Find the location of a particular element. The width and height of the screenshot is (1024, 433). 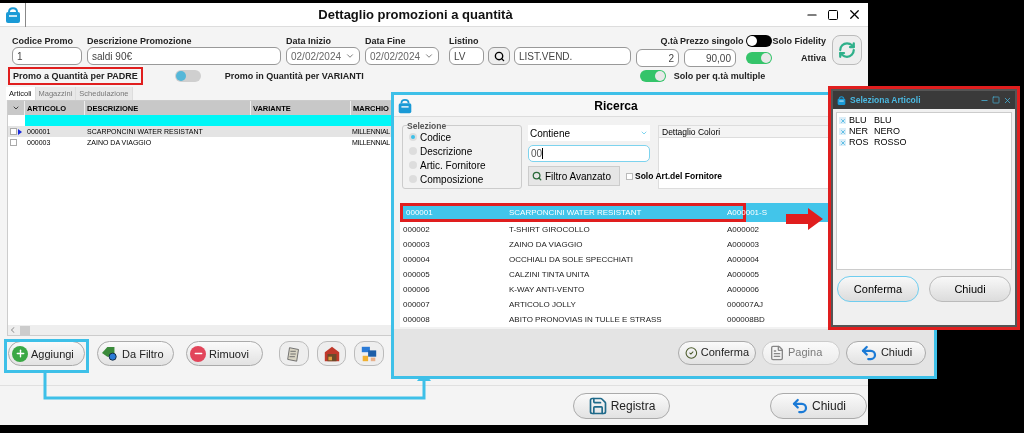

table-cell: 000007AJ is located at coordinates (745, 304).